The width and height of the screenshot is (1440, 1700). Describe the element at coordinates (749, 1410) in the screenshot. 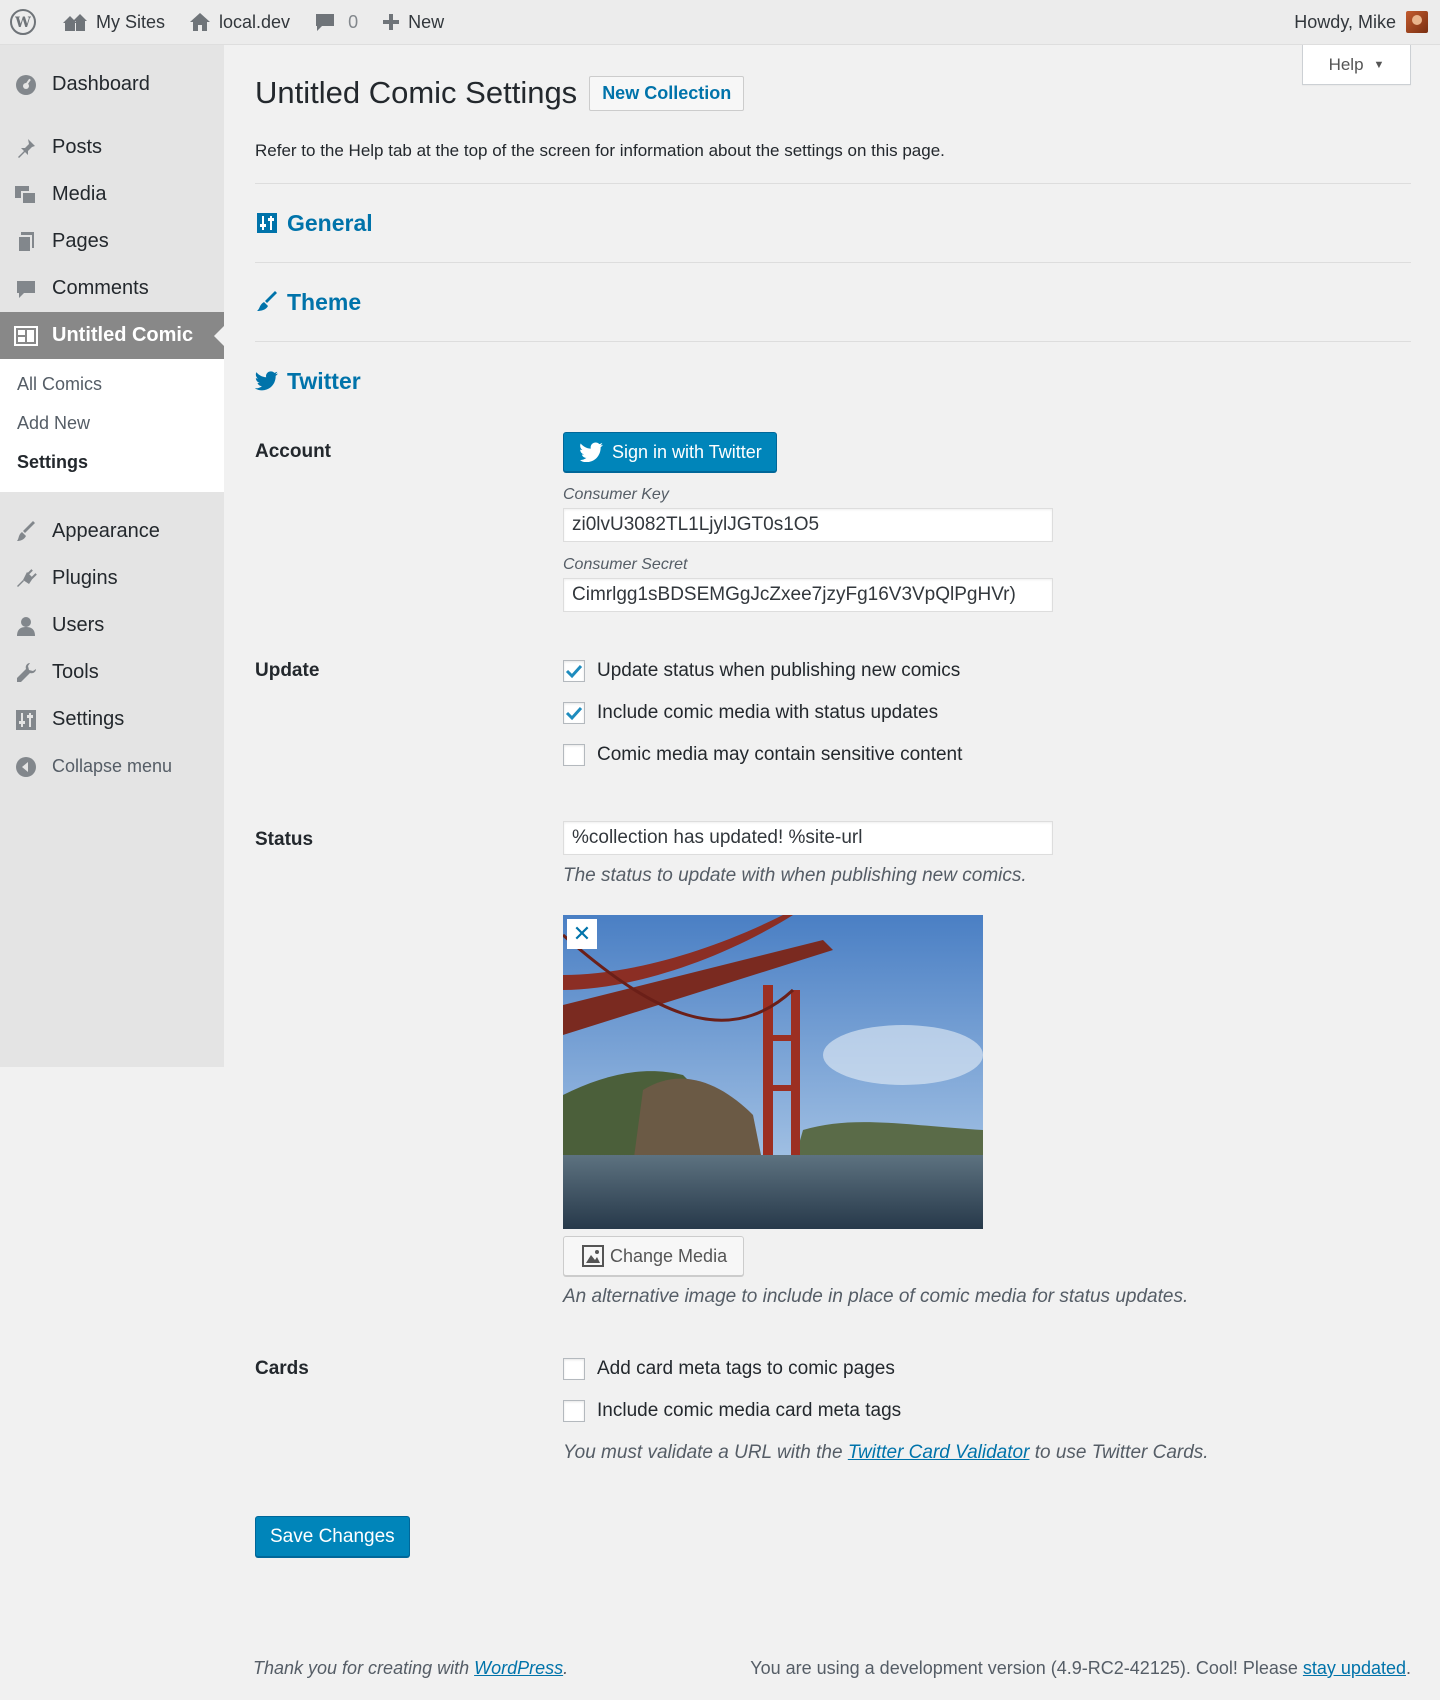

I see `cards-option-media-label: Include comic media card meta tags` at that location.